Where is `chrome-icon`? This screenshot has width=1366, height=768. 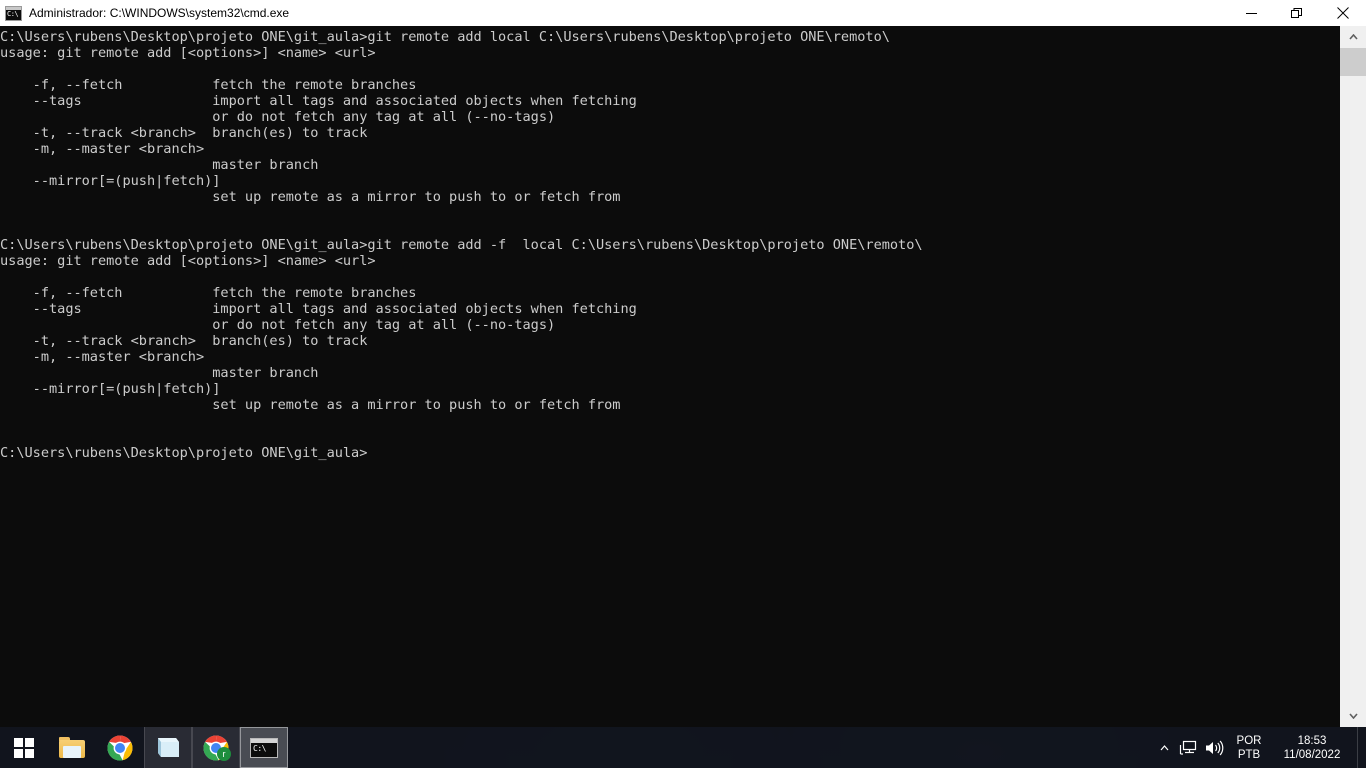
chrome-icon is located at coordinates (120, 748).